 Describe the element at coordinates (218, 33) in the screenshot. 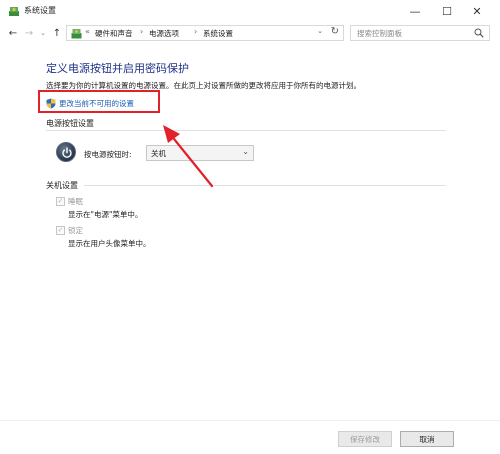

I see `breadcrumb-system-settings: 系统设置` at that location.